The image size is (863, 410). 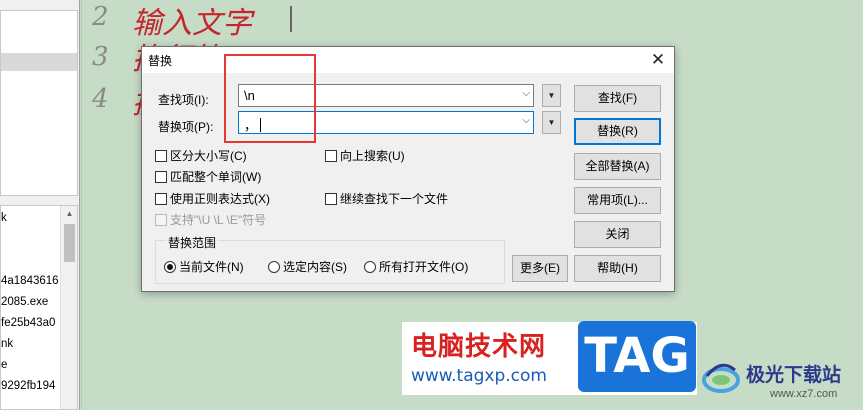 What do you see at coordinates (7, 344) in the screenshot?
I see `file-list-item: nk` at bounding box center [7, 344].